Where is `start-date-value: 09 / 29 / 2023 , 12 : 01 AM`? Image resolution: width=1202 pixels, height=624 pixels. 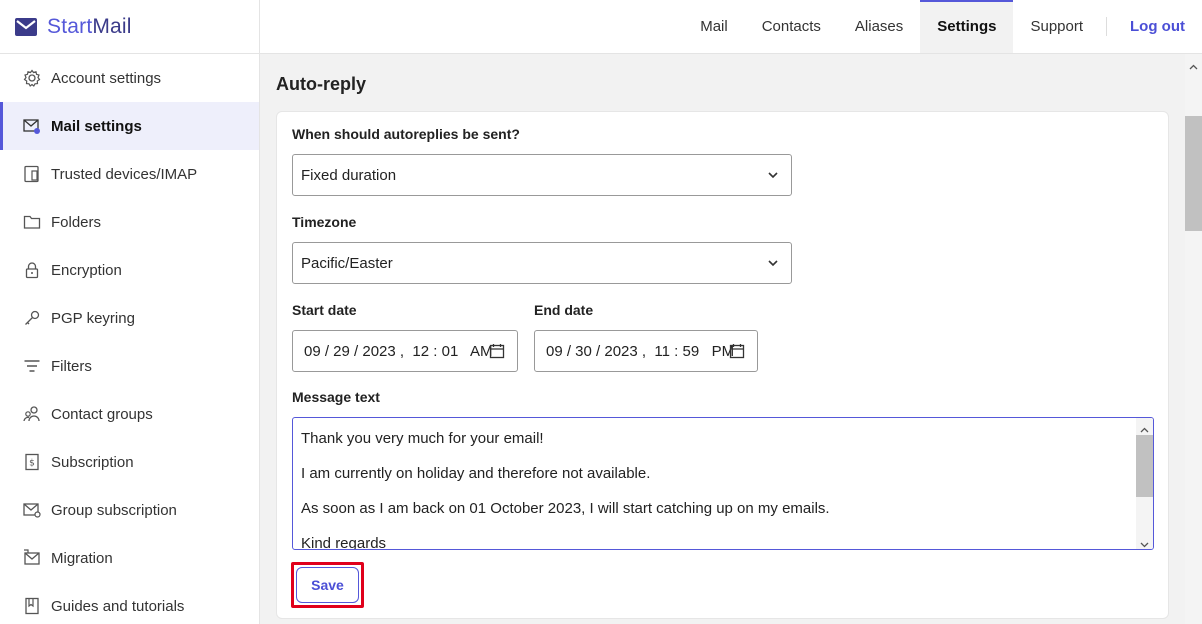 start-date-value: 09 / 29 / 2023 , 12 : 01 AM is located at coordinates (398, 351).